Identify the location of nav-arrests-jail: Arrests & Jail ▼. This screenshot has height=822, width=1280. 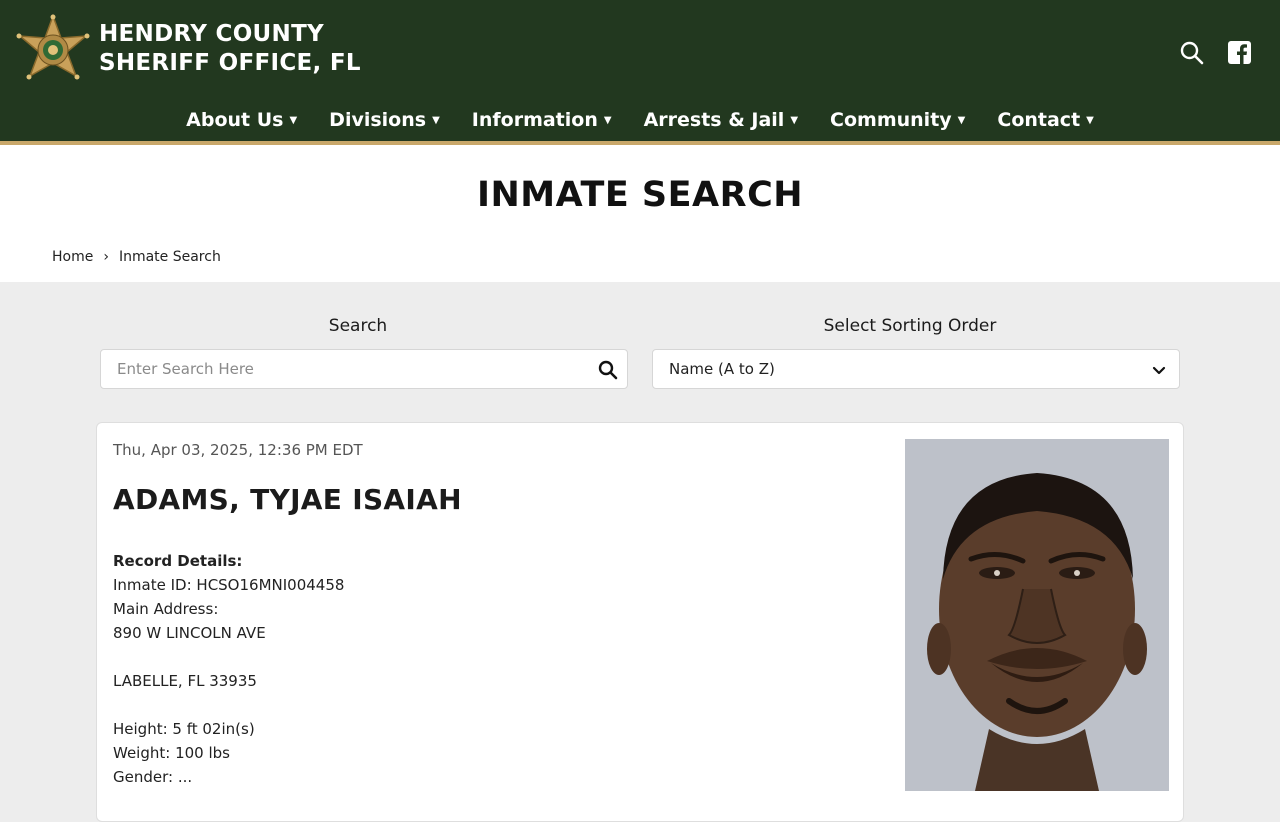
(721, 120).